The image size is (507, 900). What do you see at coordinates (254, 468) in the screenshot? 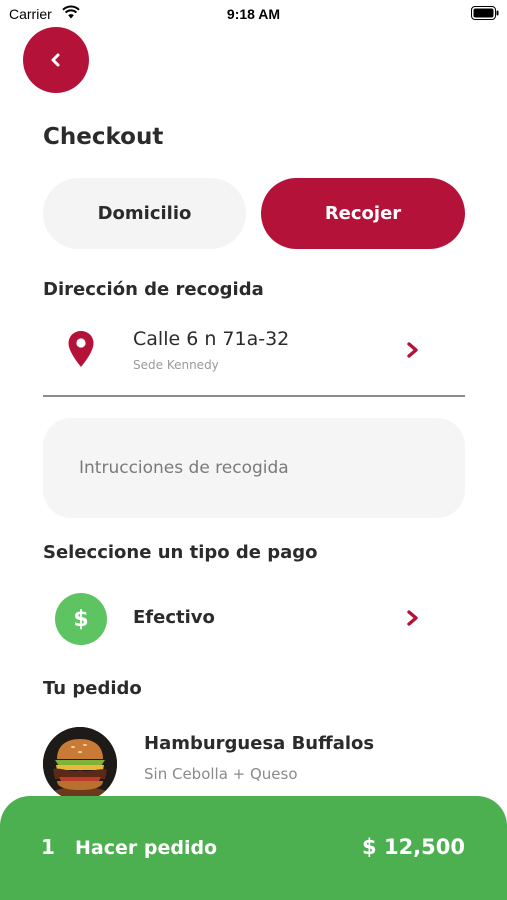
I see `pickup-instructions-input` at bounding box center [254, 468].